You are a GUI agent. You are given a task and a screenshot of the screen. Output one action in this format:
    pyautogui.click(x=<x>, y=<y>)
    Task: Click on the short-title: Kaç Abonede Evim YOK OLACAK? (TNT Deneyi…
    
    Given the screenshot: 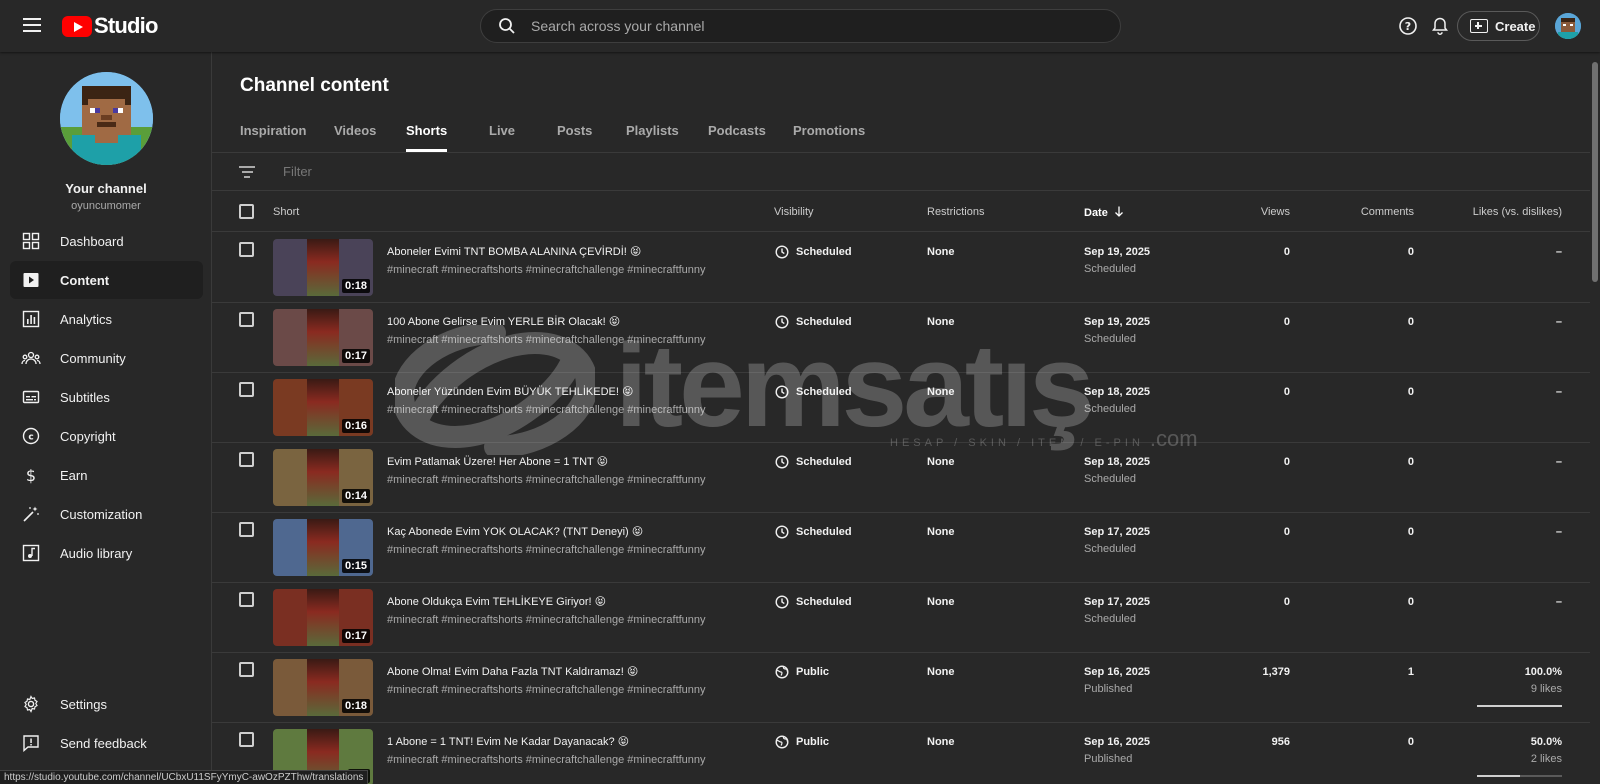 What is the action you would take?
    pyautogui.click(x=515, y=531)
    